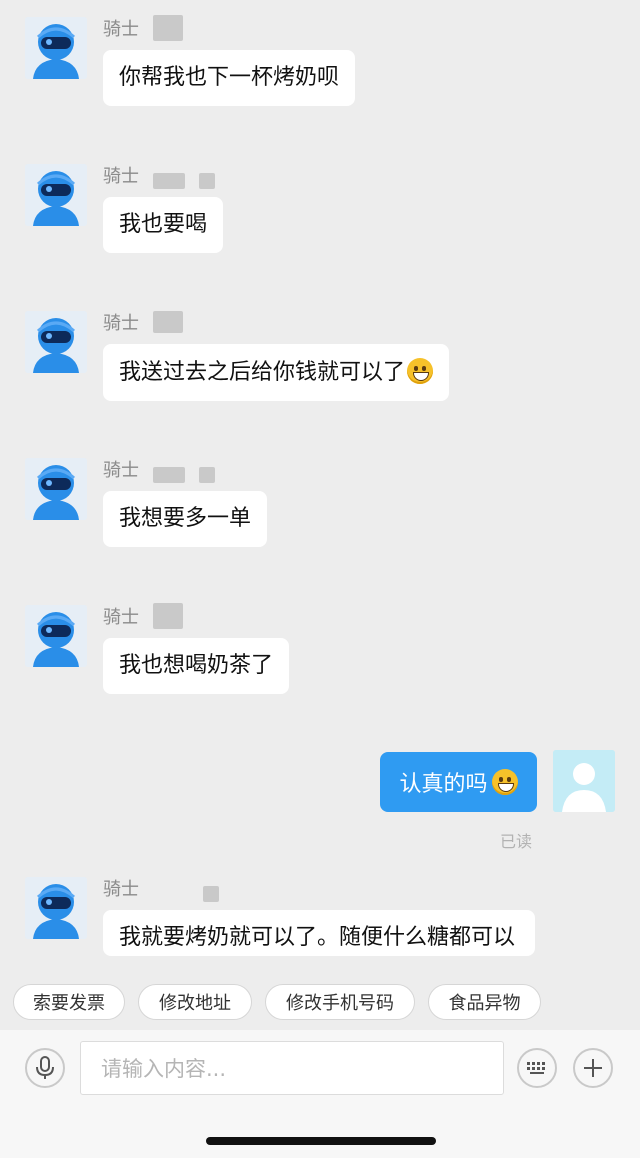 This screenshot has height=1158, width=640. I want to click on read-status: 已读, so click(516, 841).